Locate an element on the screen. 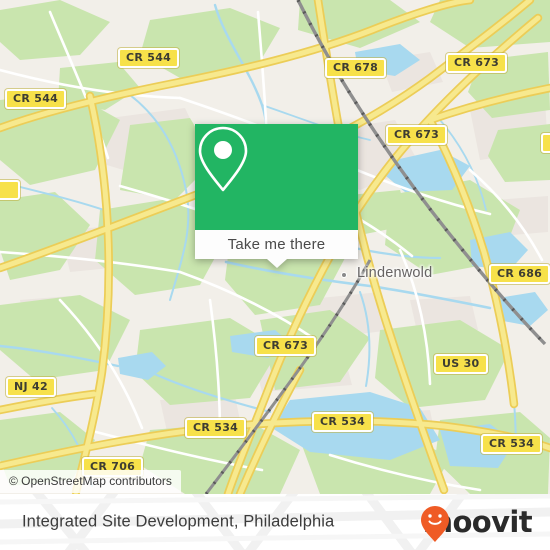 This screenshot has width=550, height=550. road-shield: CR 686 is located at coordinates (519, 274).